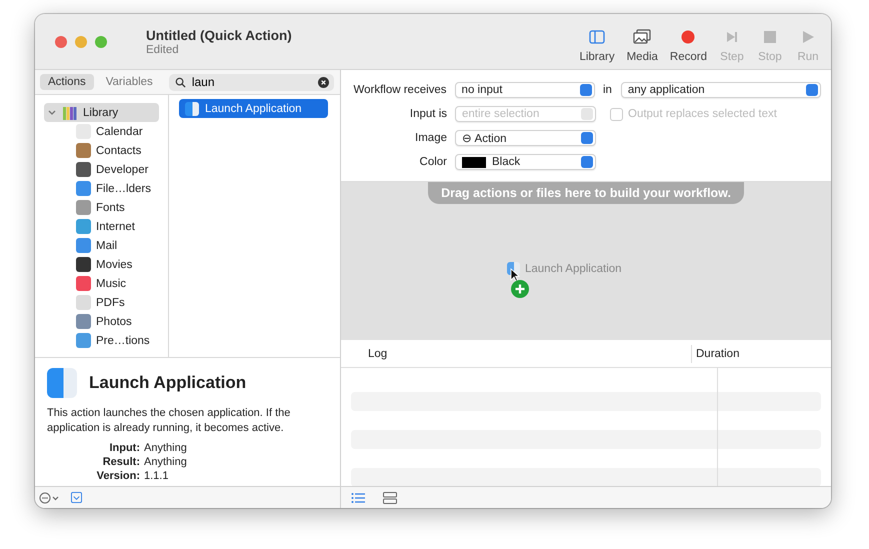 Image resolution: width=869 pixels, height=549 pixels. I want to click on library-tab: Actions, so click(67, 82).